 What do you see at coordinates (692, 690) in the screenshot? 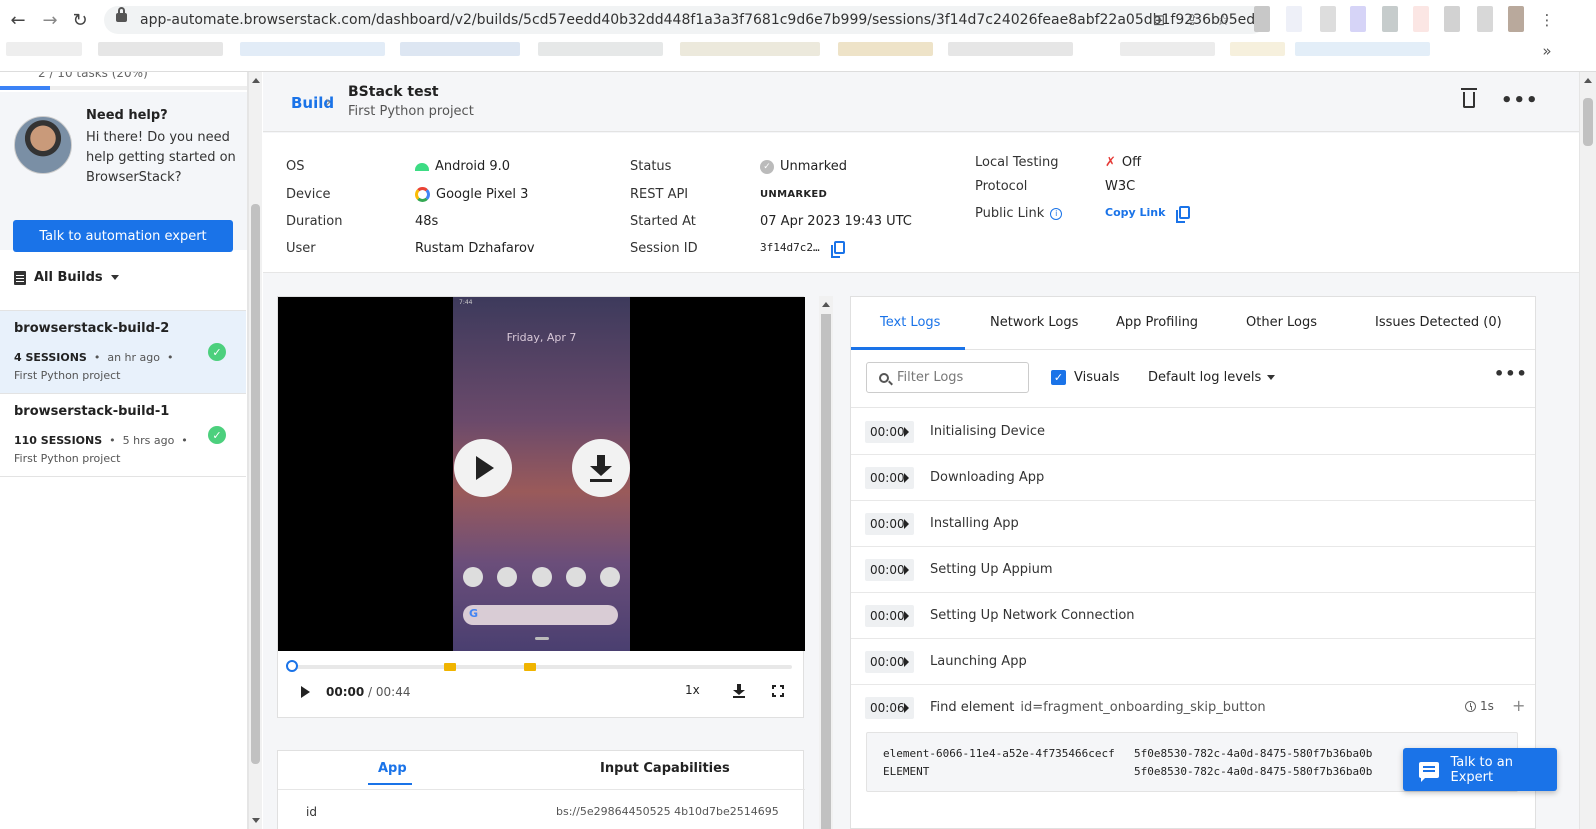
I see `playback-speed: 1x` at bounding box center [692, 690].